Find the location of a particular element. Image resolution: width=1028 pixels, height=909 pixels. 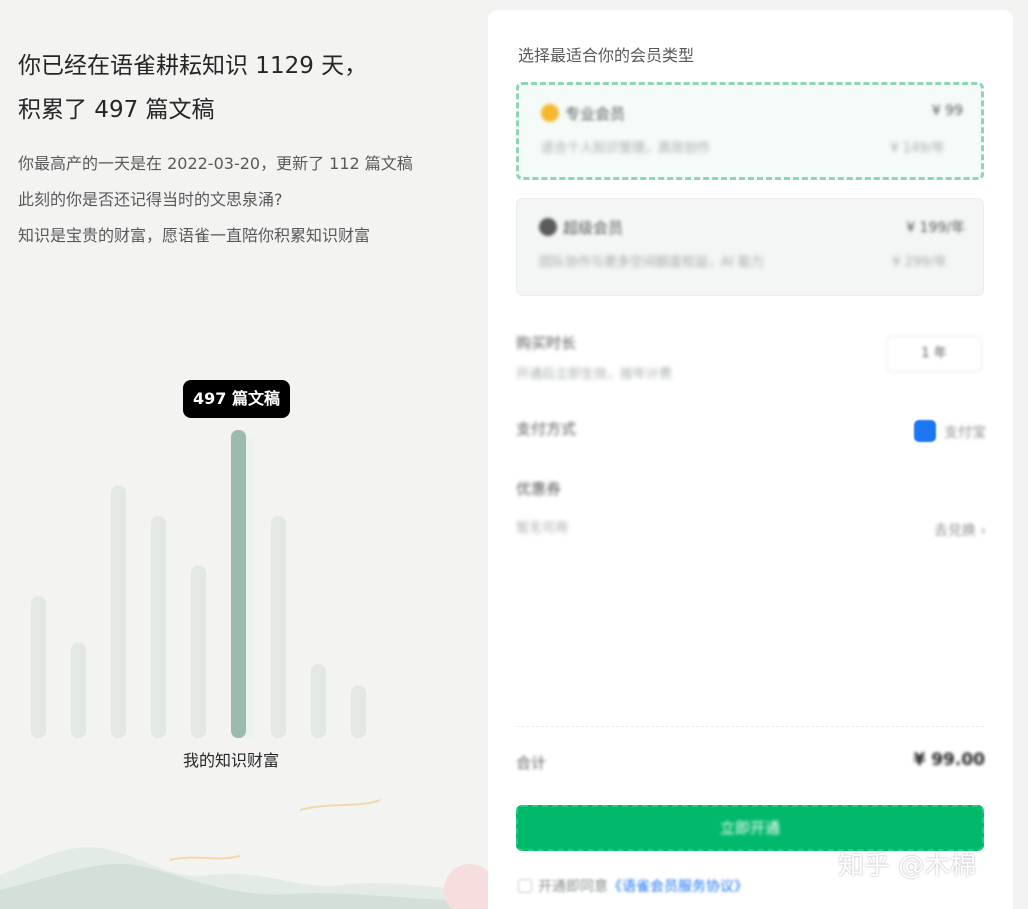

plan-original-price: ¥ 149/年 is located at coordinates (917, 148).